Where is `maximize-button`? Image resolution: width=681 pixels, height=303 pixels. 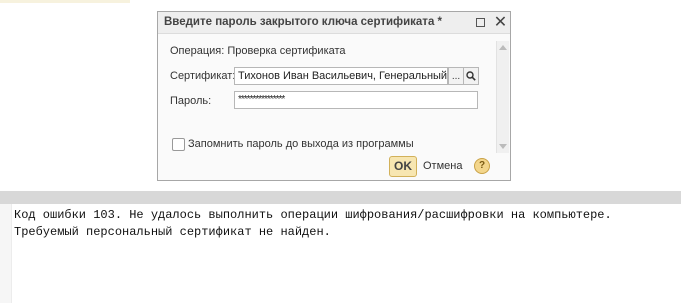 maximize-button is located at coordinates (480, 22).